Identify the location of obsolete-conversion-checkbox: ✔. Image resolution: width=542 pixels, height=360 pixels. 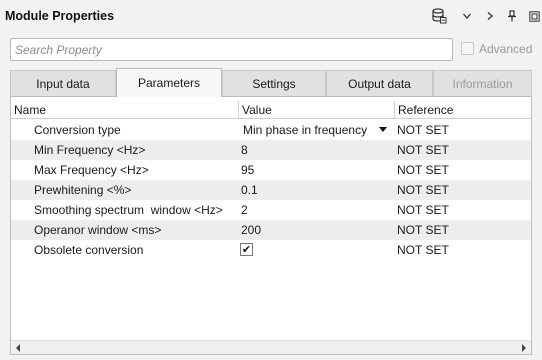
(246, 249).